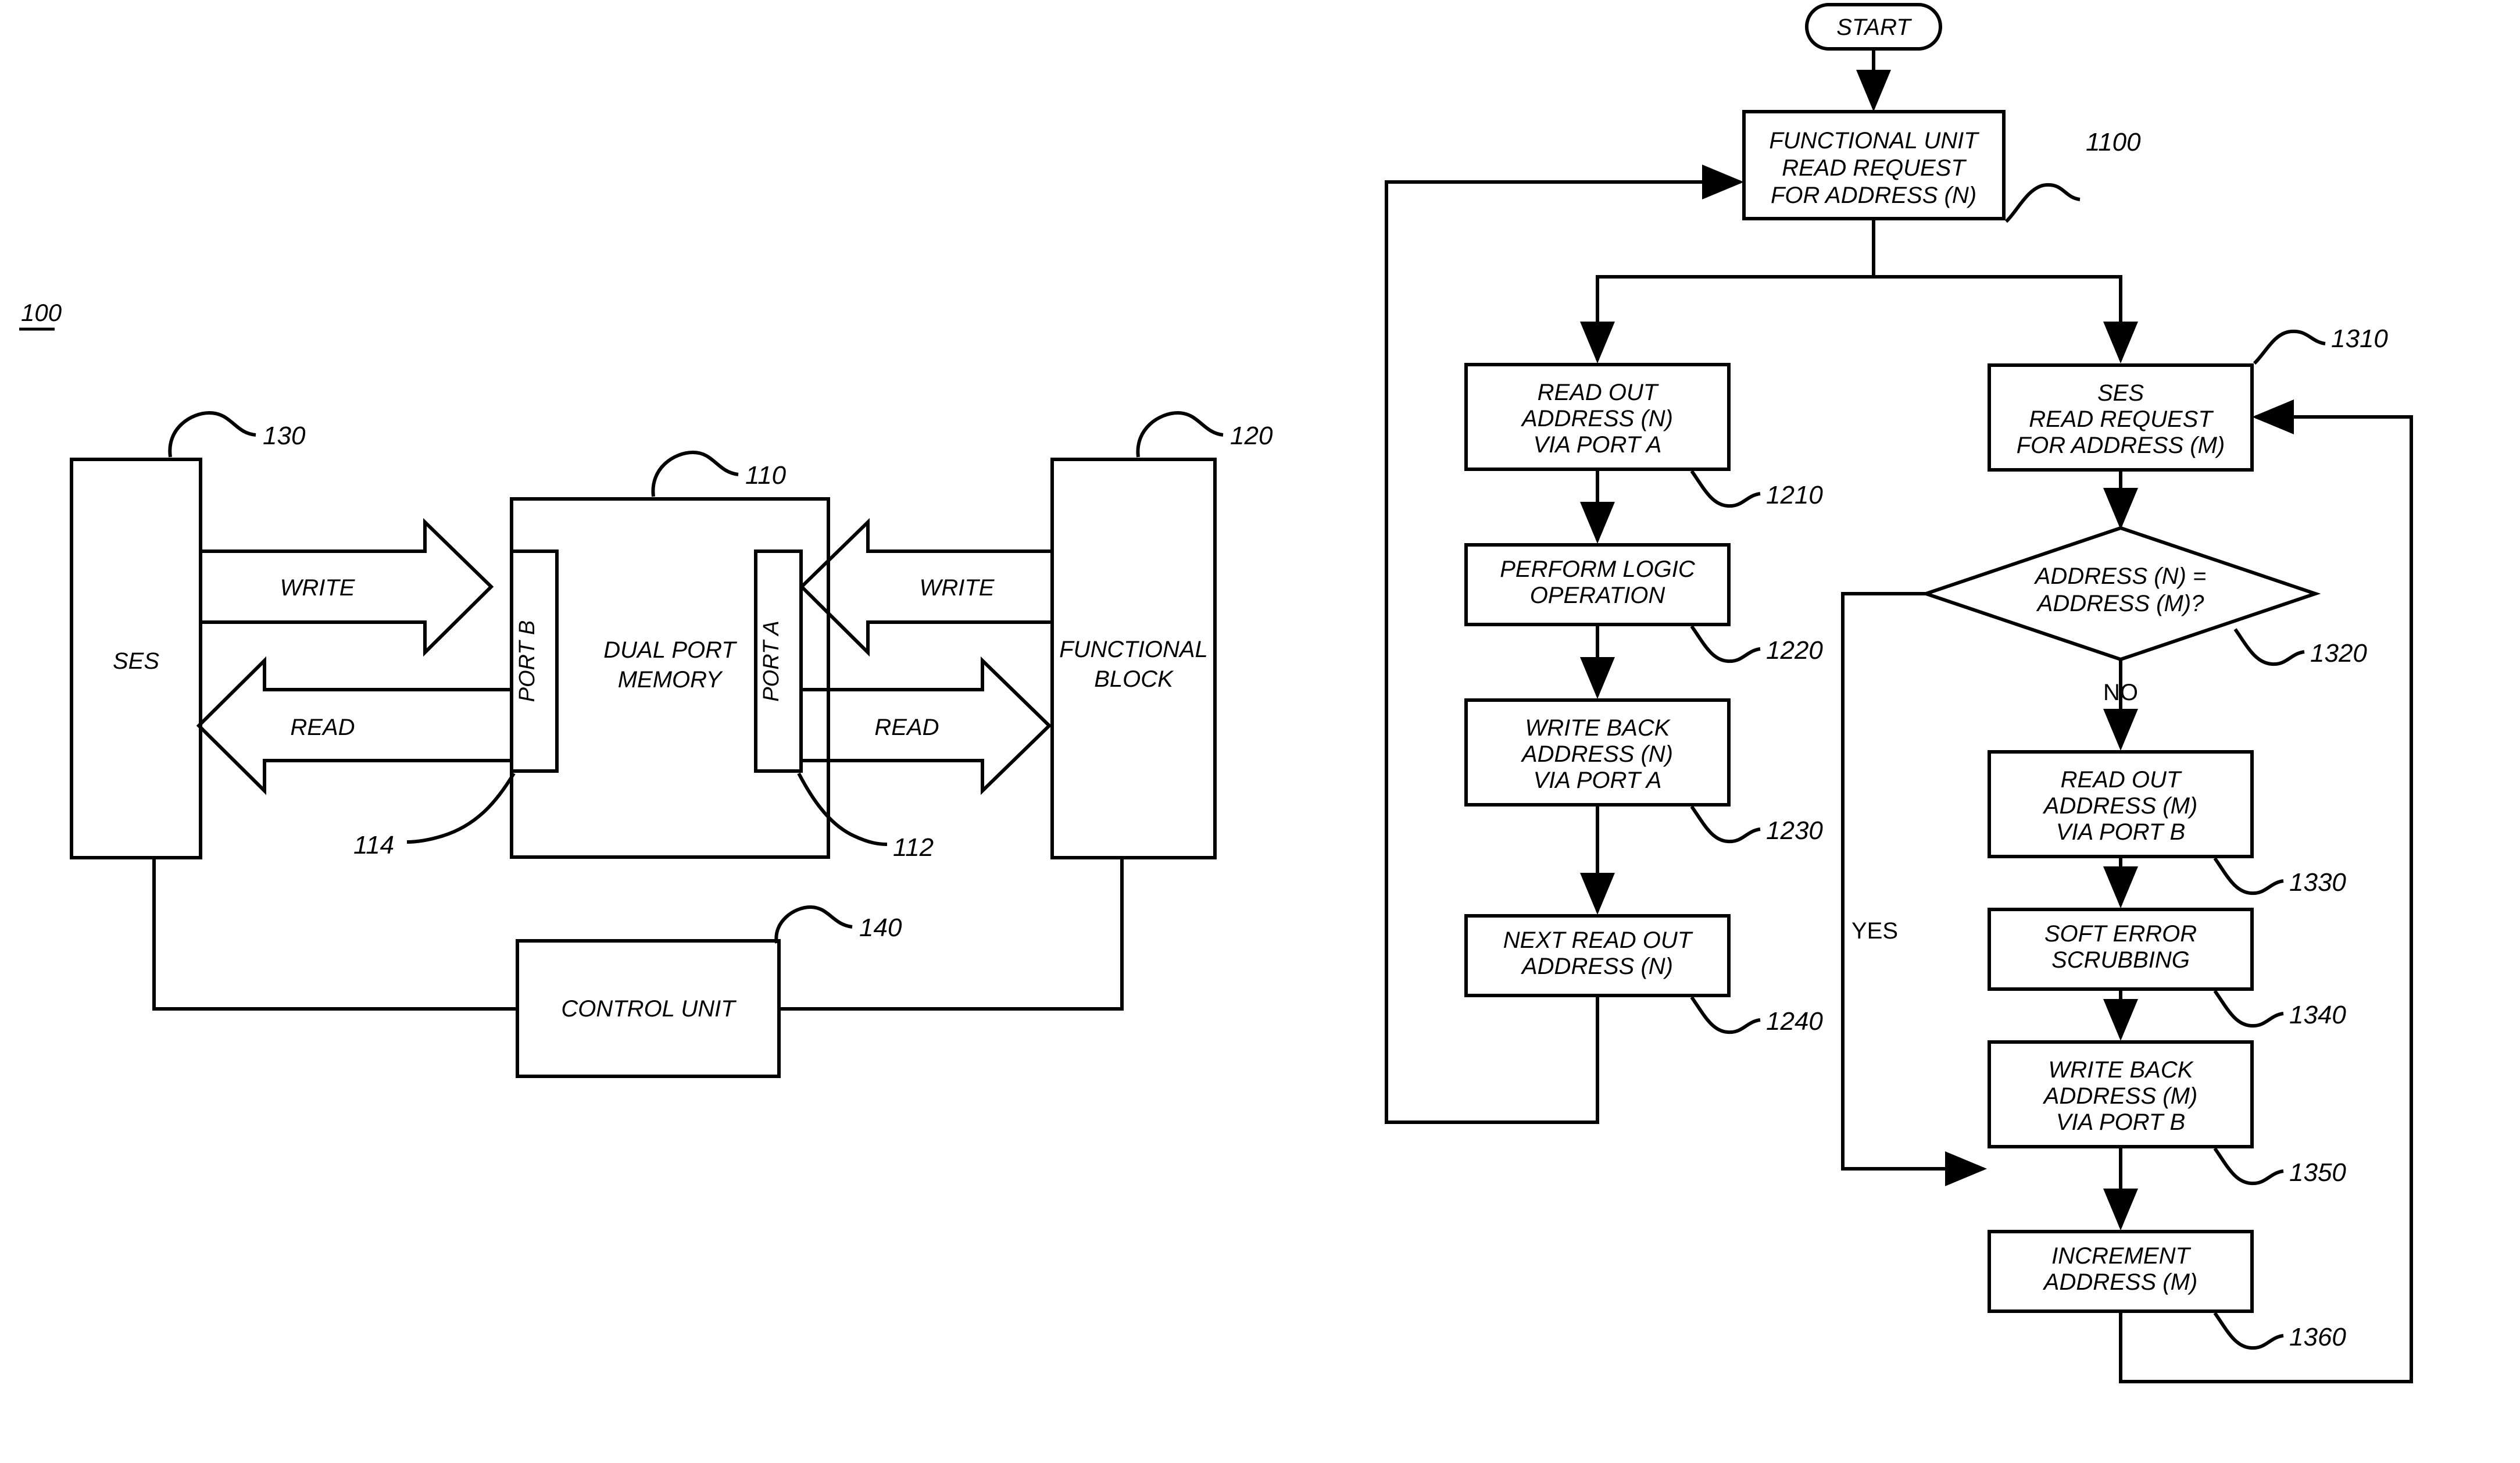  What do you see at coordinates (2317, 1015) in the screenshot?
I see `ref-1340: 1340` at bounding box center [2317, 1015].